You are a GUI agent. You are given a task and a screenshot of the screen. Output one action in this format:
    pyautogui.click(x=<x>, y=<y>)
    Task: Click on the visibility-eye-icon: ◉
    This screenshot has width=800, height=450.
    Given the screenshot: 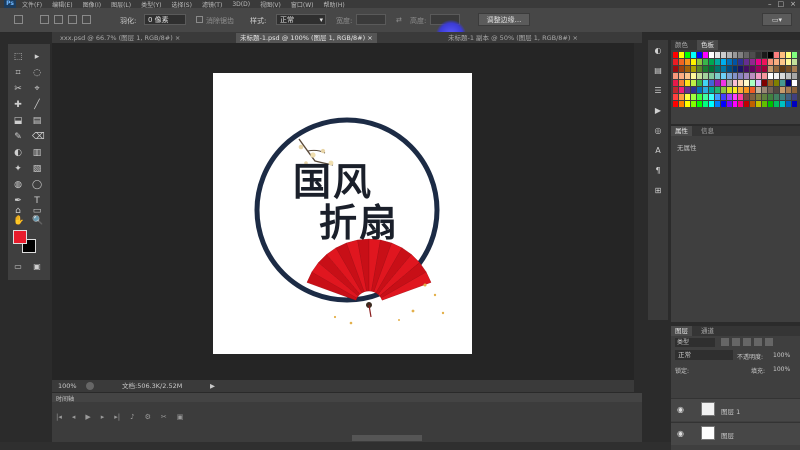 What is the action you would take?
    pyautogui.click(x=680, y=409)
    